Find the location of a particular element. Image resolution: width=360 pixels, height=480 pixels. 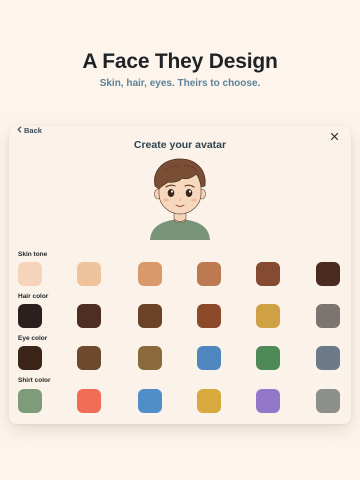

back-label: Back is located at coordinates (33, 130).